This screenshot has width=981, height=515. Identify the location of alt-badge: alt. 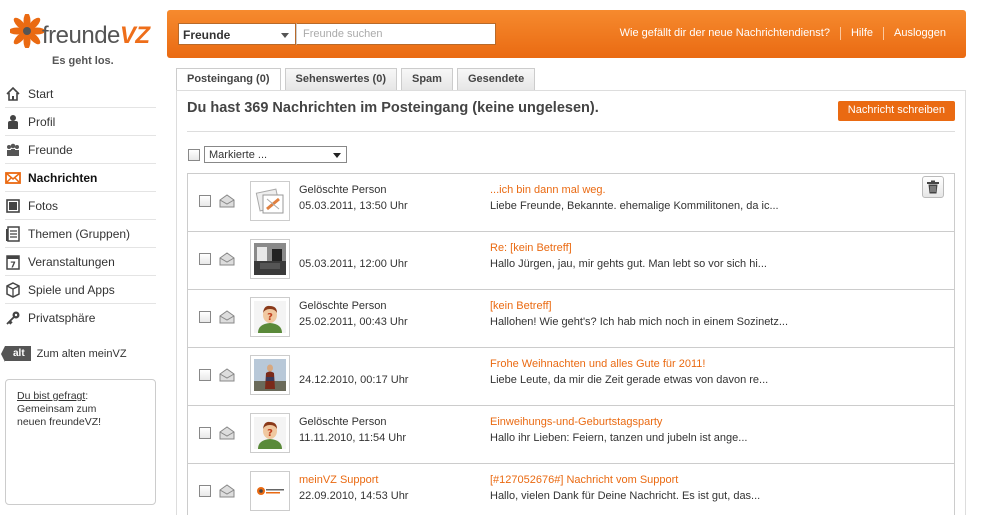
(16, 354).